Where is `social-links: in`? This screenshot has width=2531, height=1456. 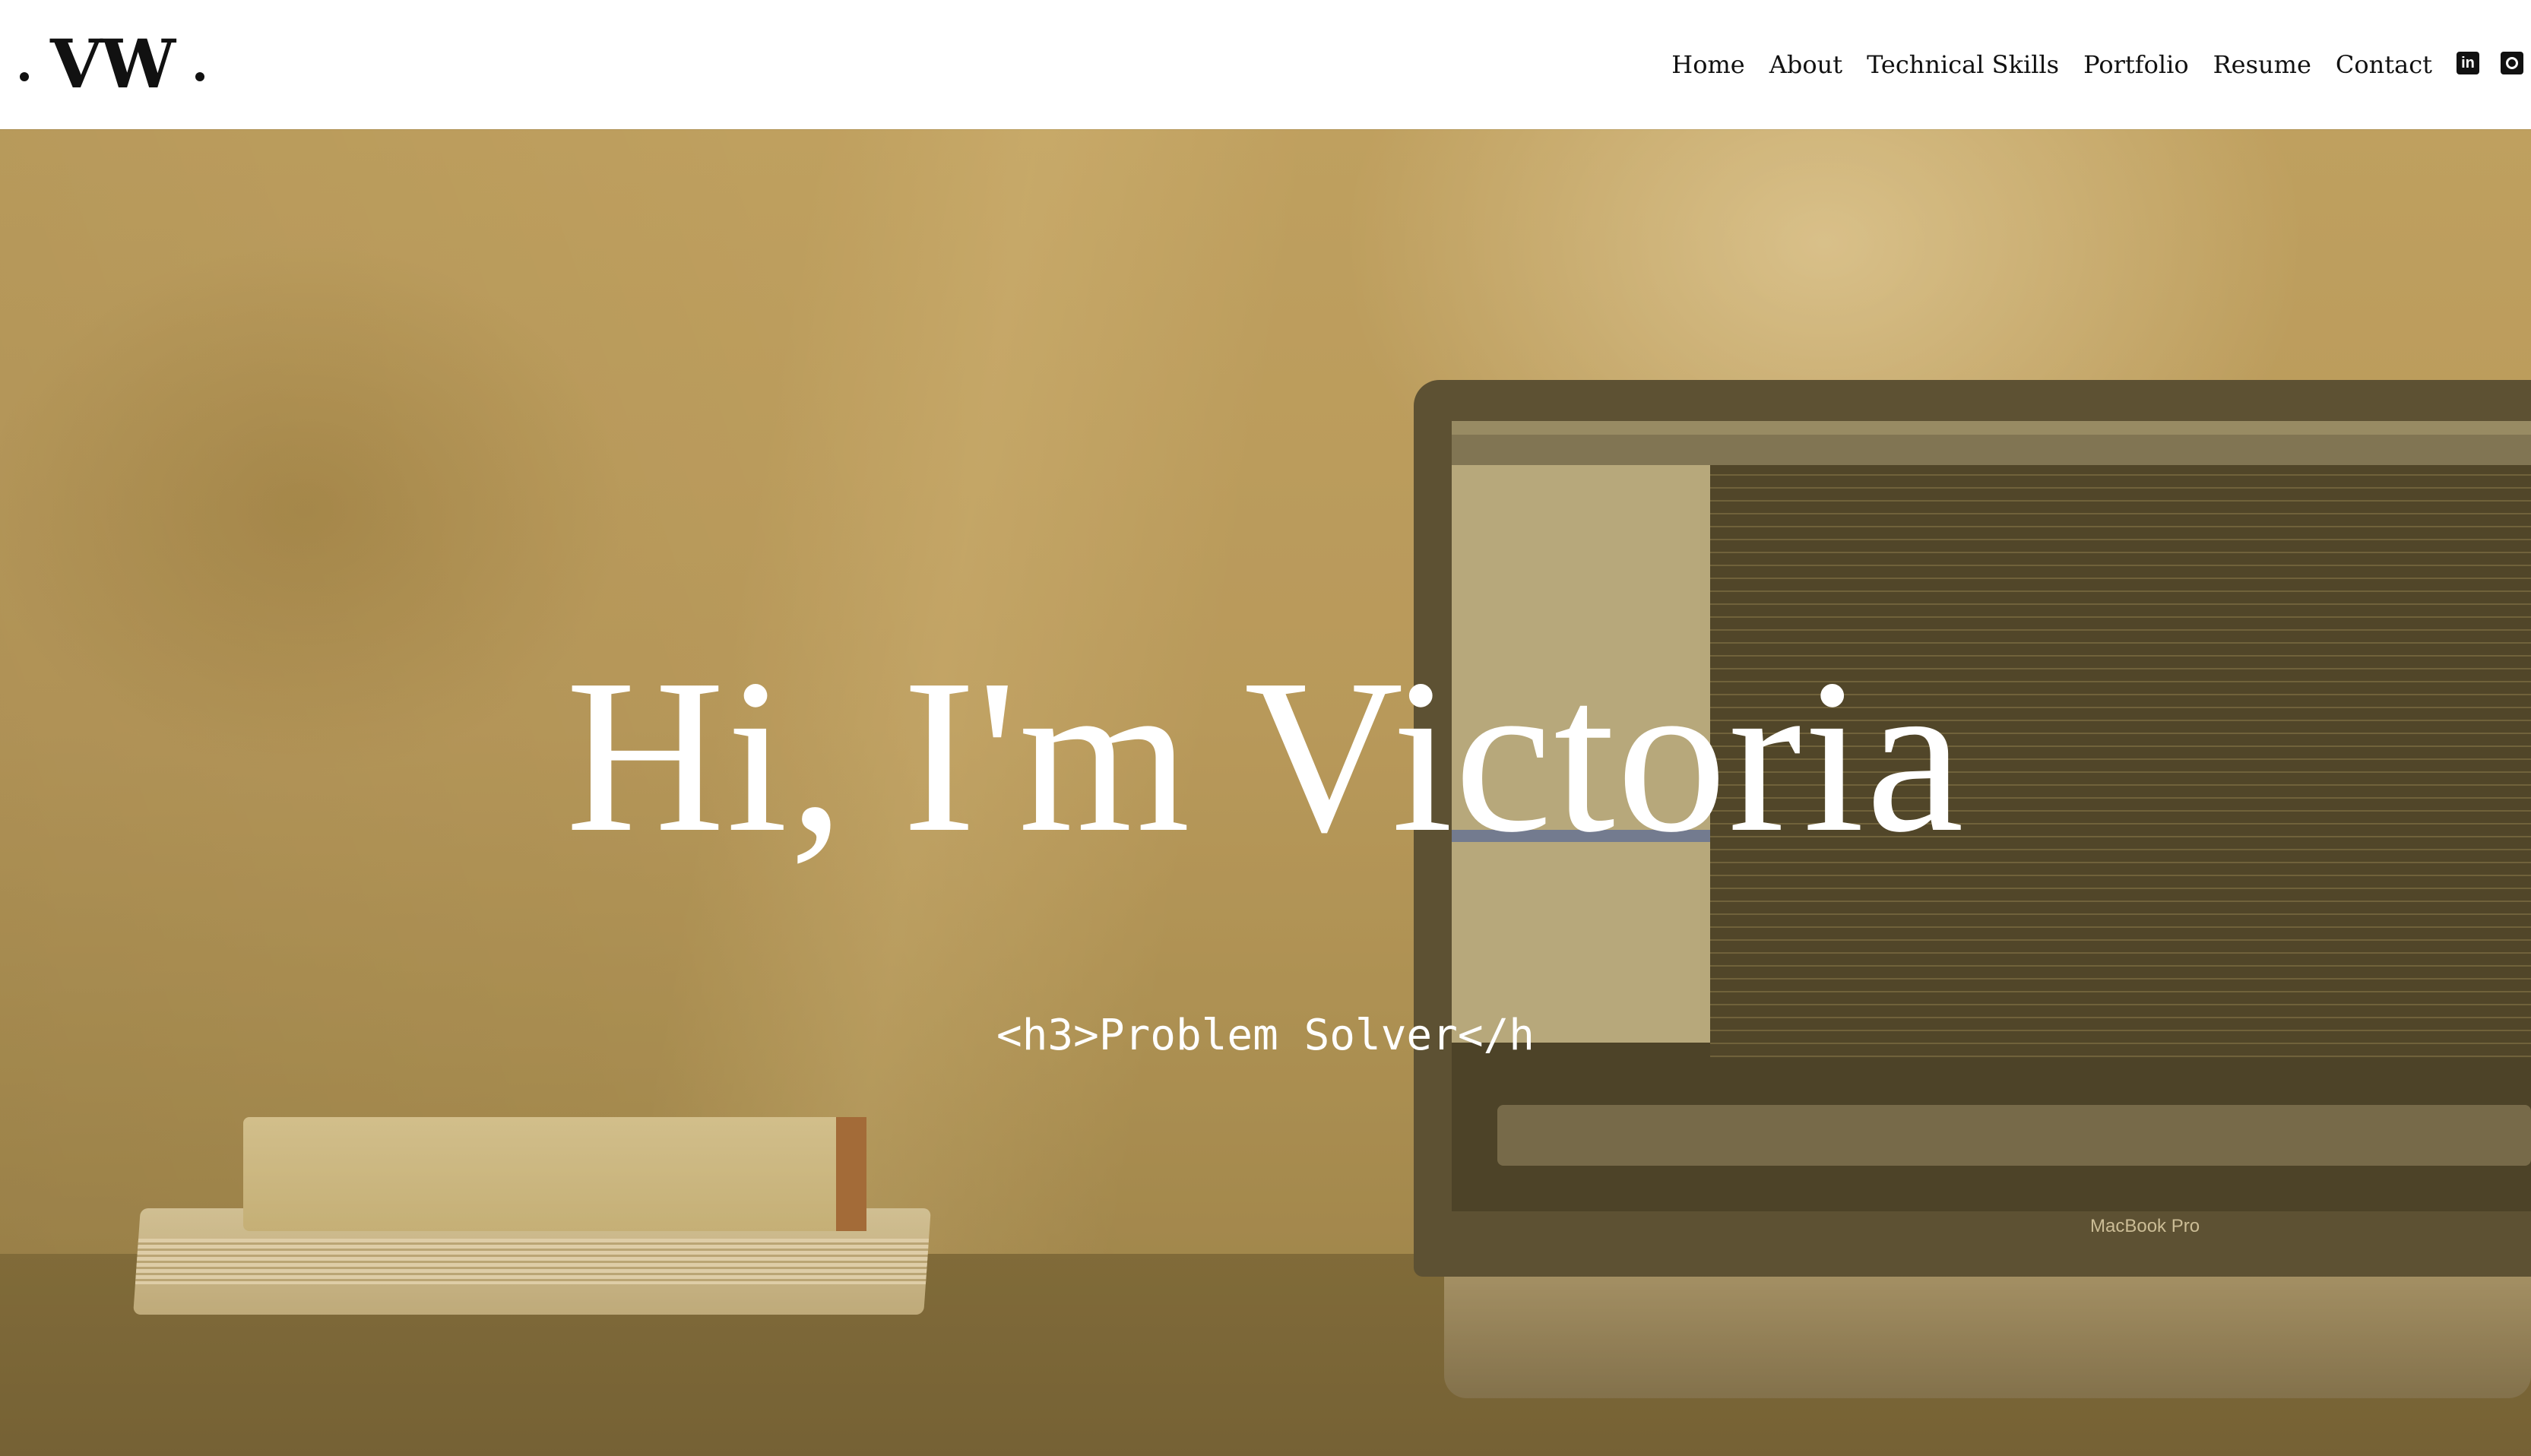
social-links: in is located at coordinates (2490, 63).